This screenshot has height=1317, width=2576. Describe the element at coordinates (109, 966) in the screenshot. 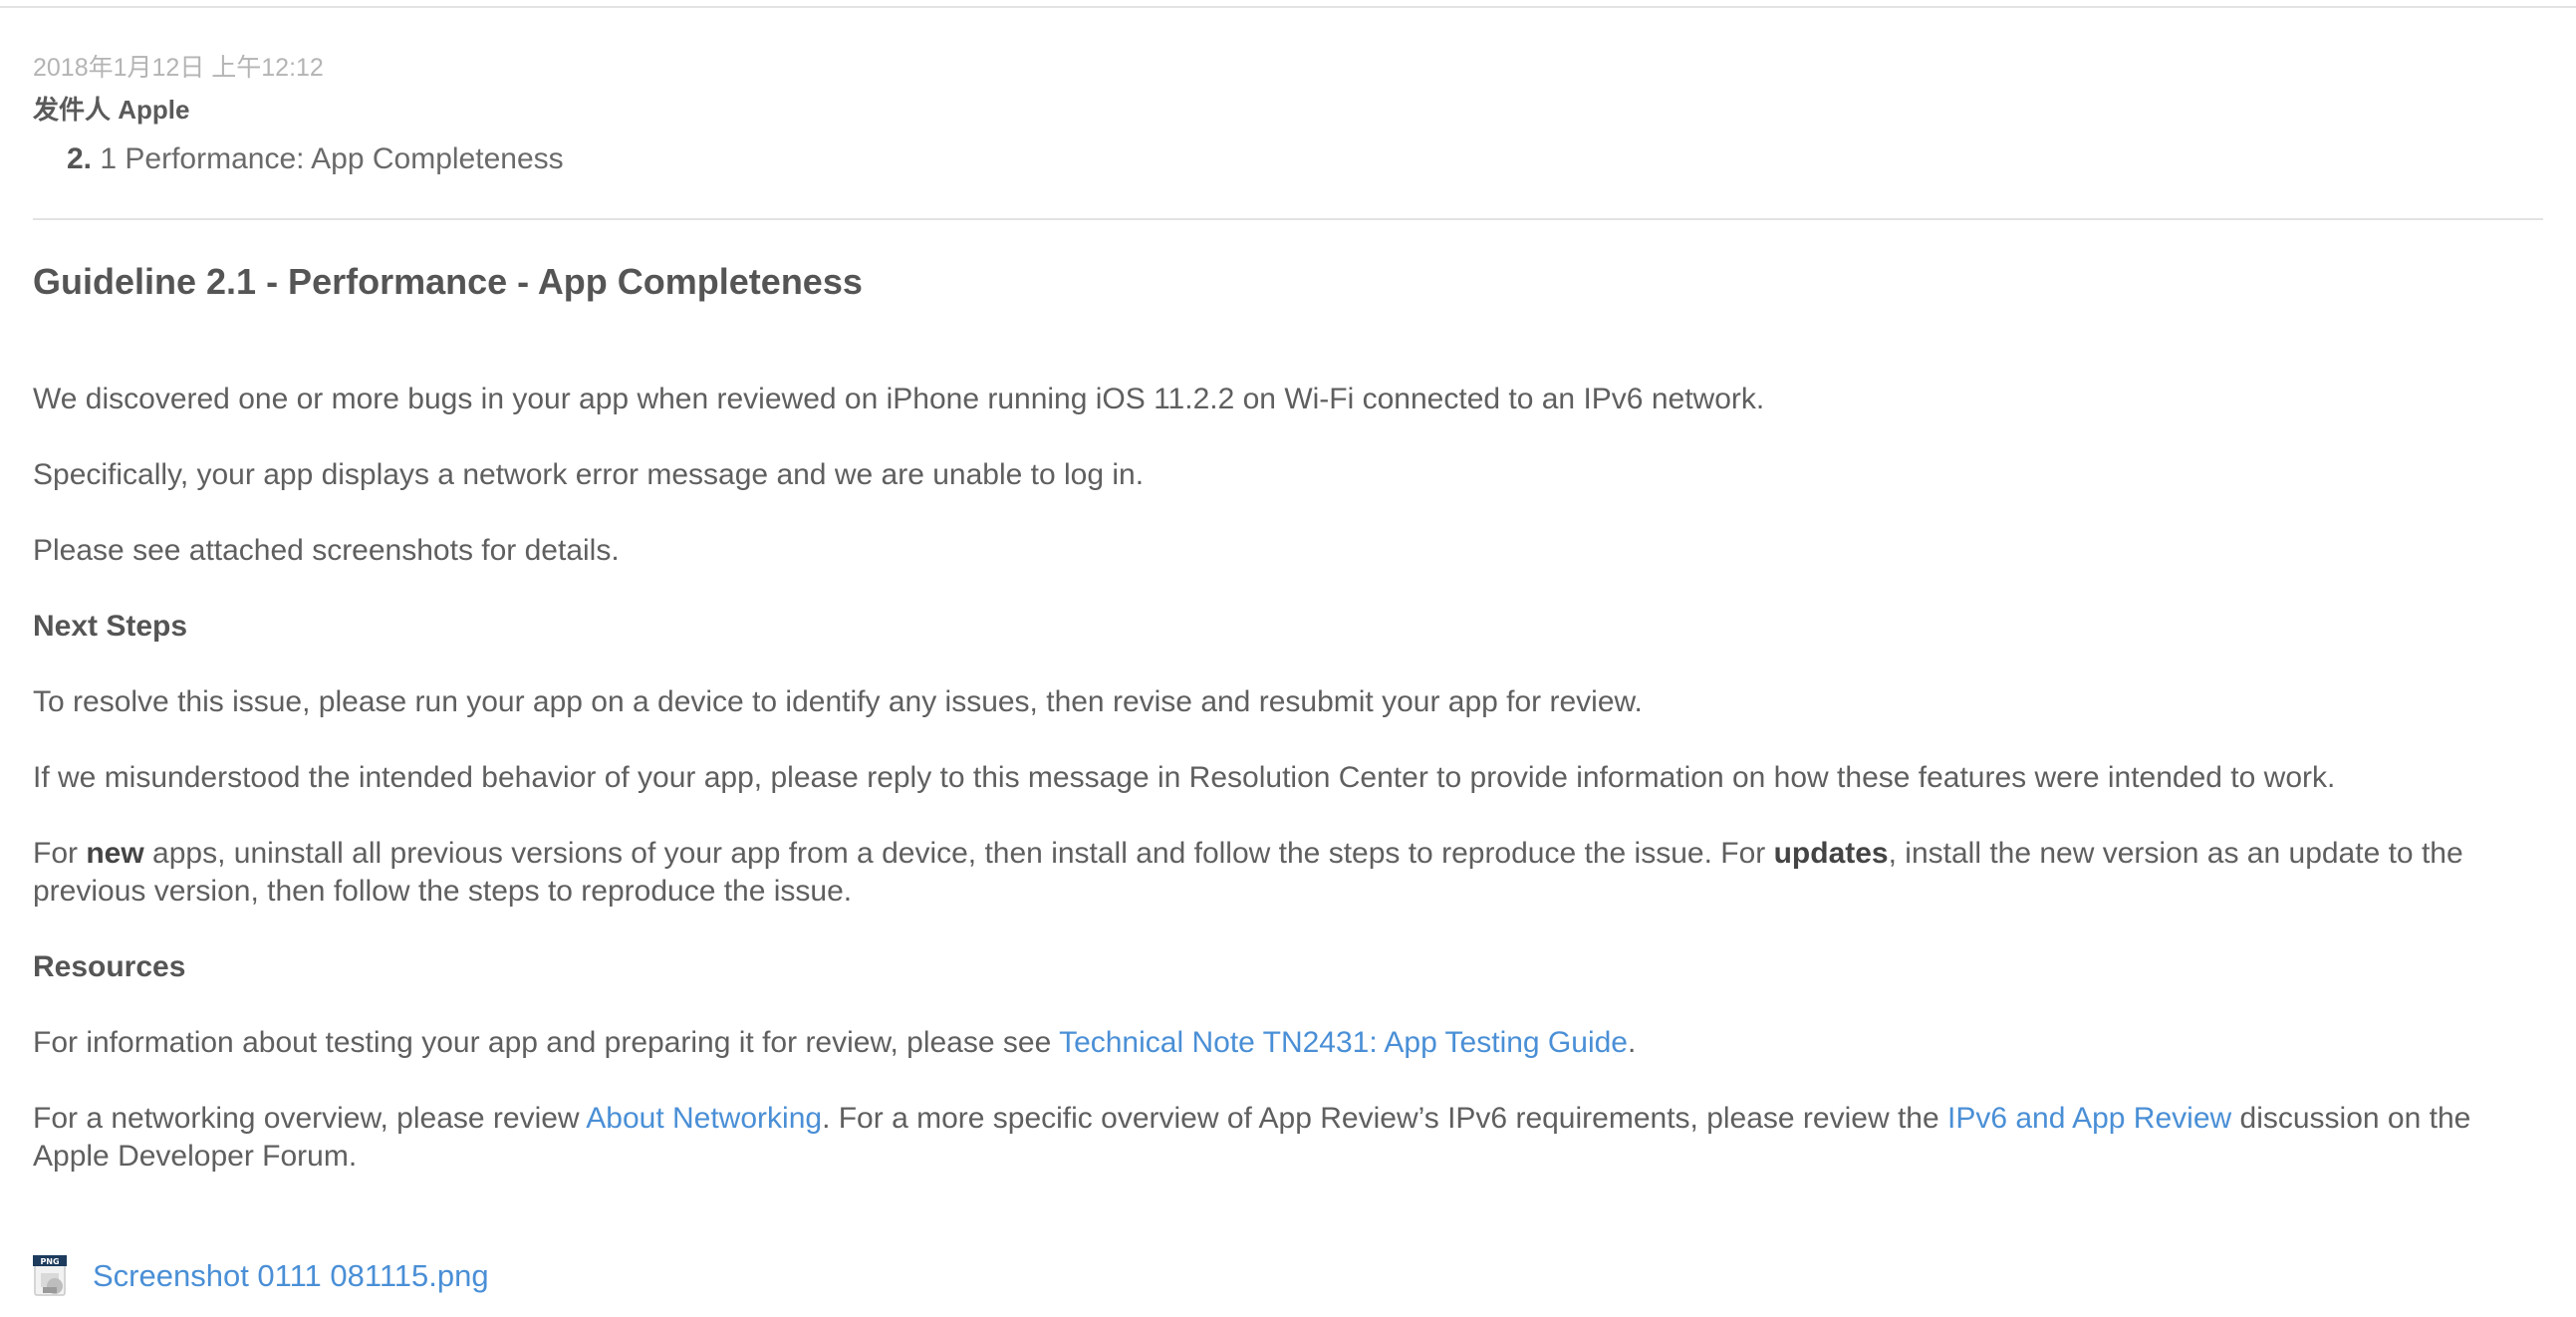

I see `resources-heading: Resources` at that location.